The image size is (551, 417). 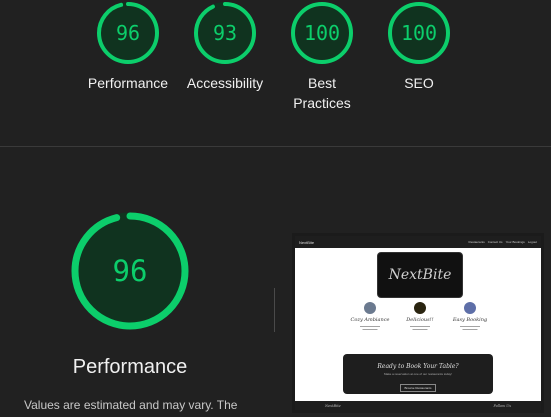 I want to click on screenshot-hero-logo: NextBite, so click(x=420, y=275).